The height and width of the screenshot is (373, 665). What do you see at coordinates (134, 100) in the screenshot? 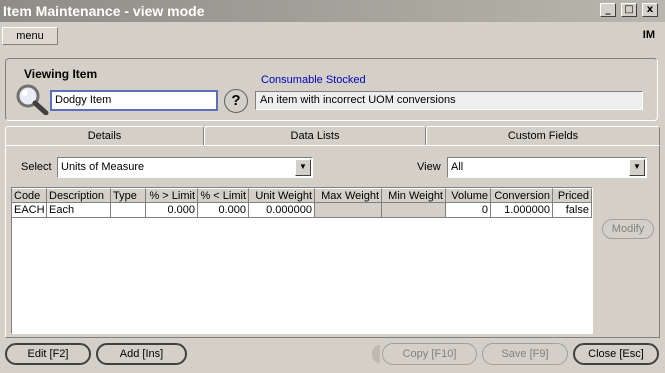
I see `item-name-field: Dodgy Item` at bounding box center [134, 100].